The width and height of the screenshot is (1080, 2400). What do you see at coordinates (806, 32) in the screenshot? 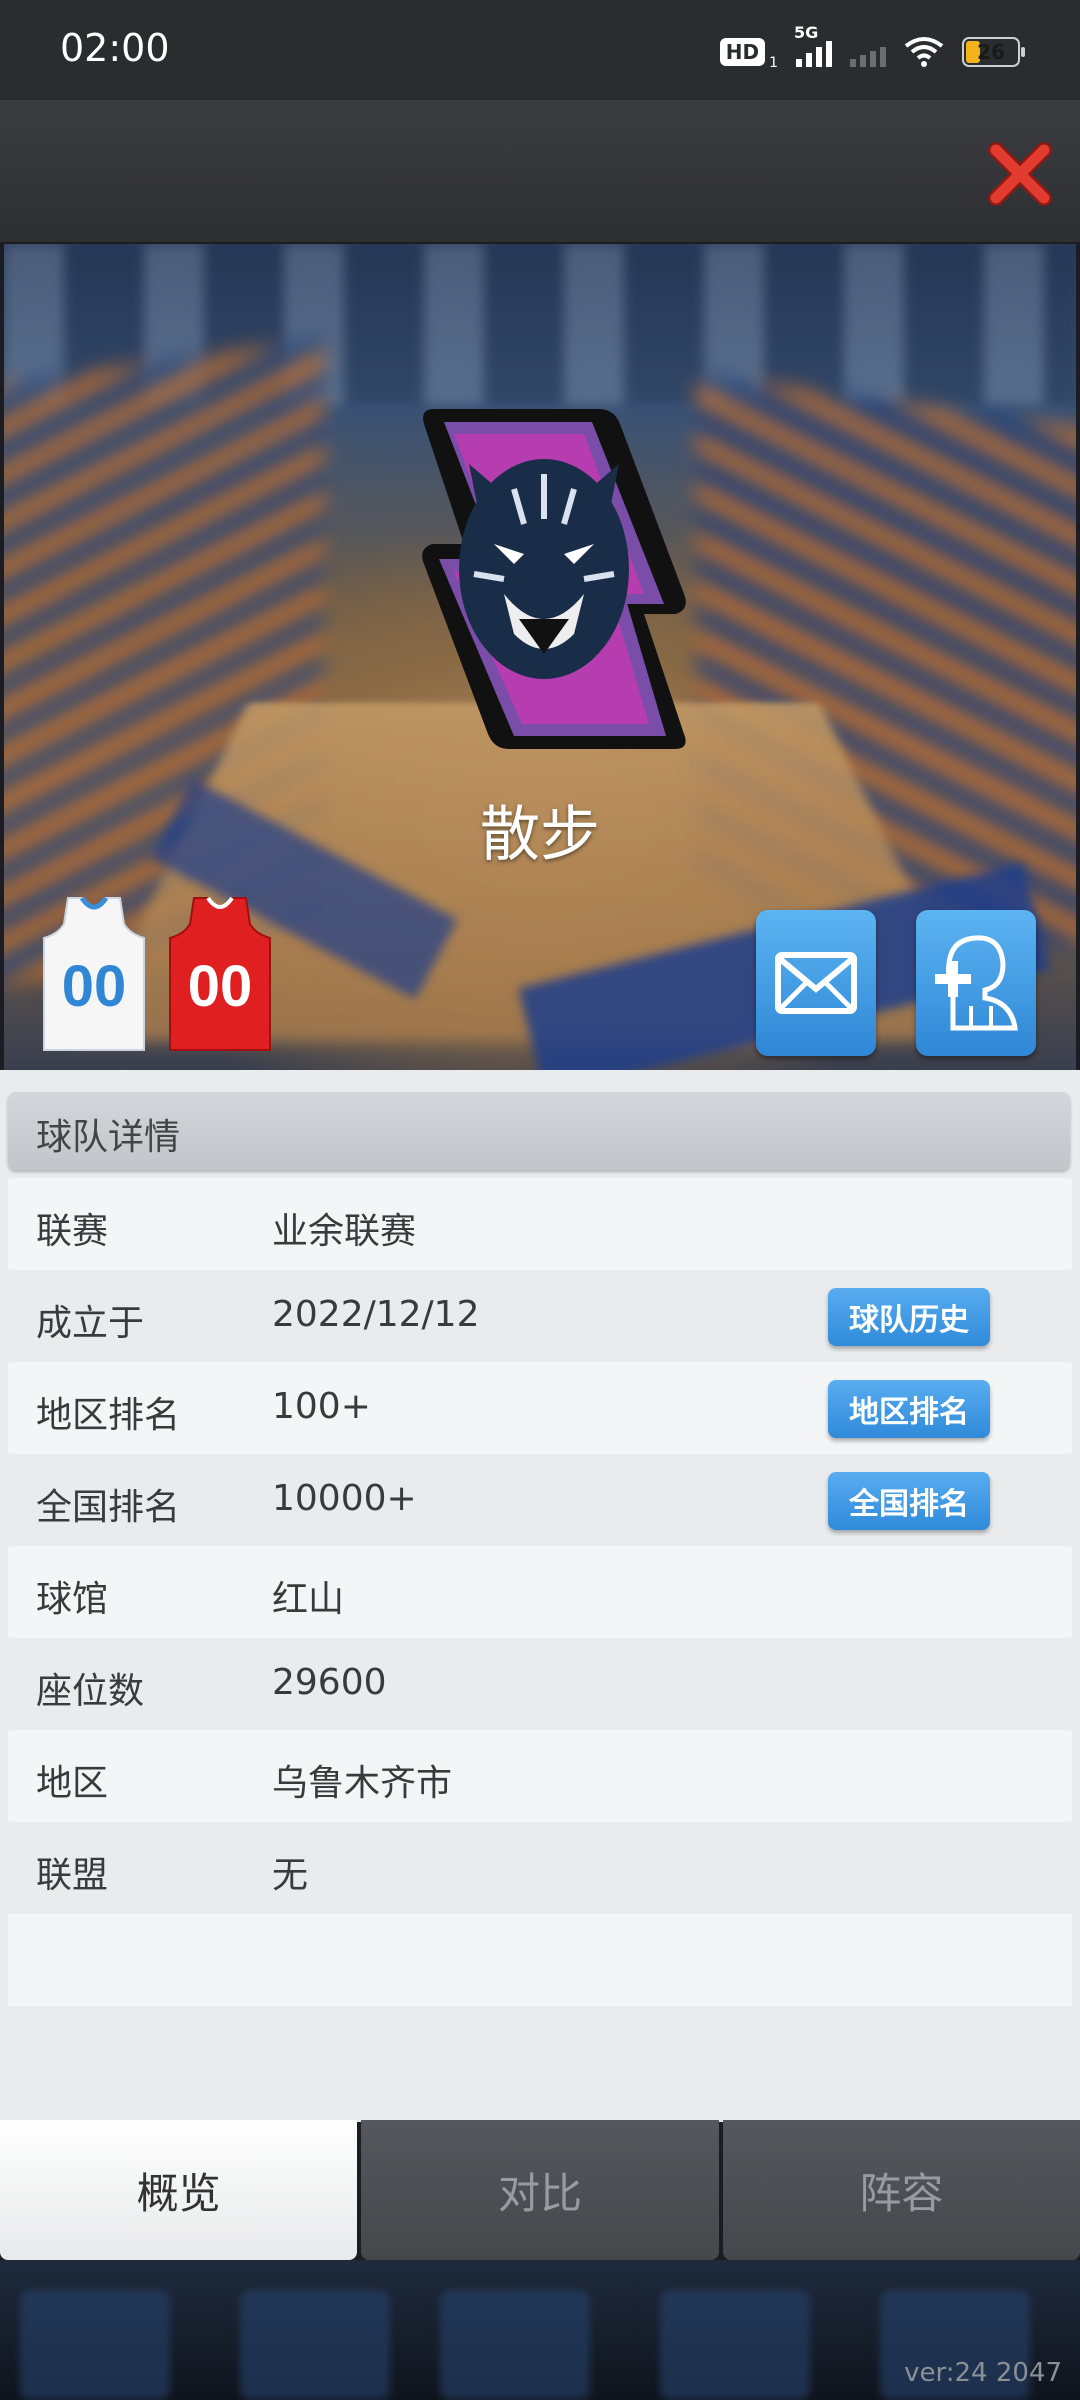
I see `network-type: 5G` at bounding box center [806, 32].